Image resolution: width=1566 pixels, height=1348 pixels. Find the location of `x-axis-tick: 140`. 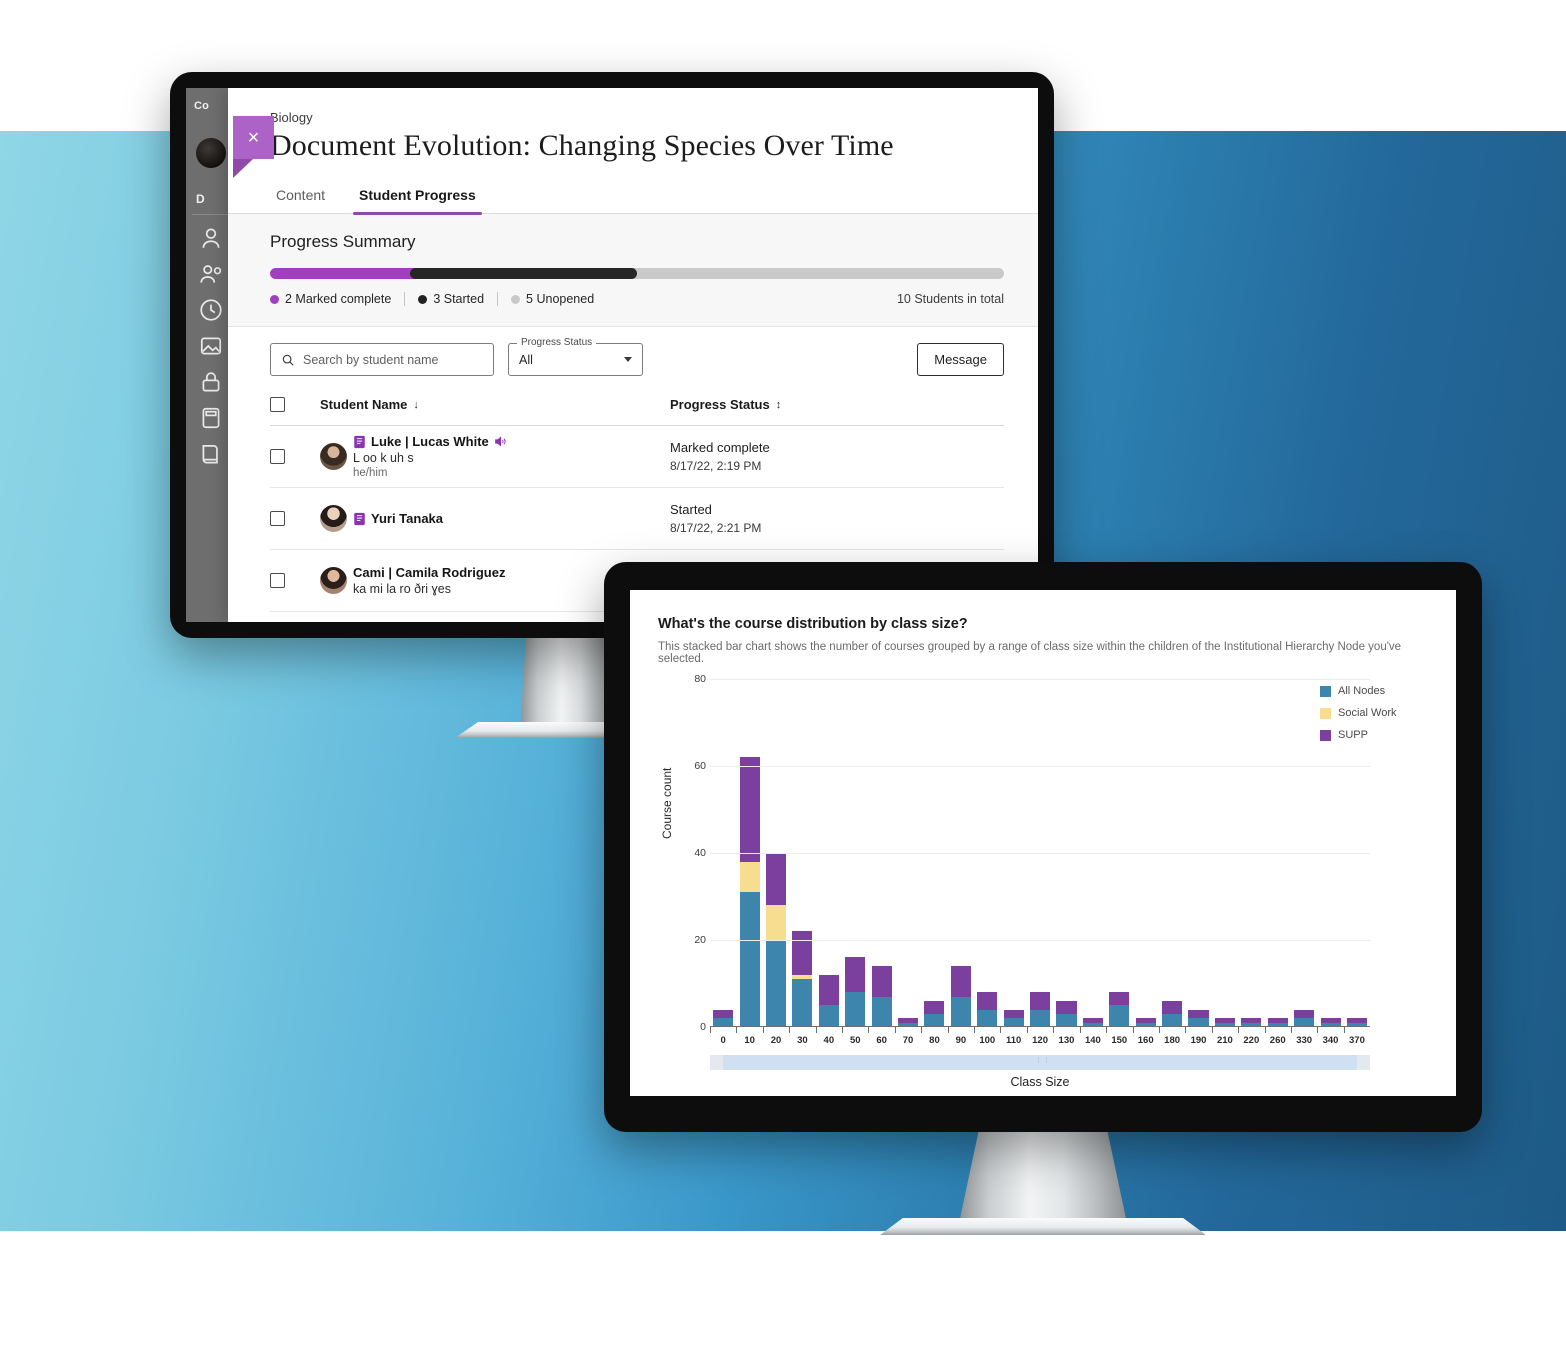

x-axis-tick: 140 is located at coordinates (1092, 1040).